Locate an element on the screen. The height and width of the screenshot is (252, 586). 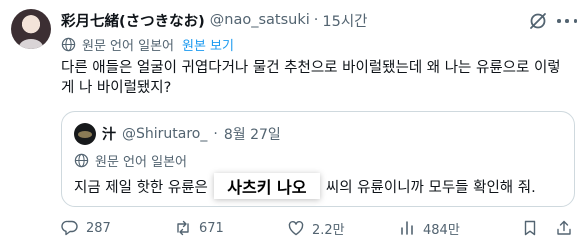
grok-icon is located at coordinates (538, 21).